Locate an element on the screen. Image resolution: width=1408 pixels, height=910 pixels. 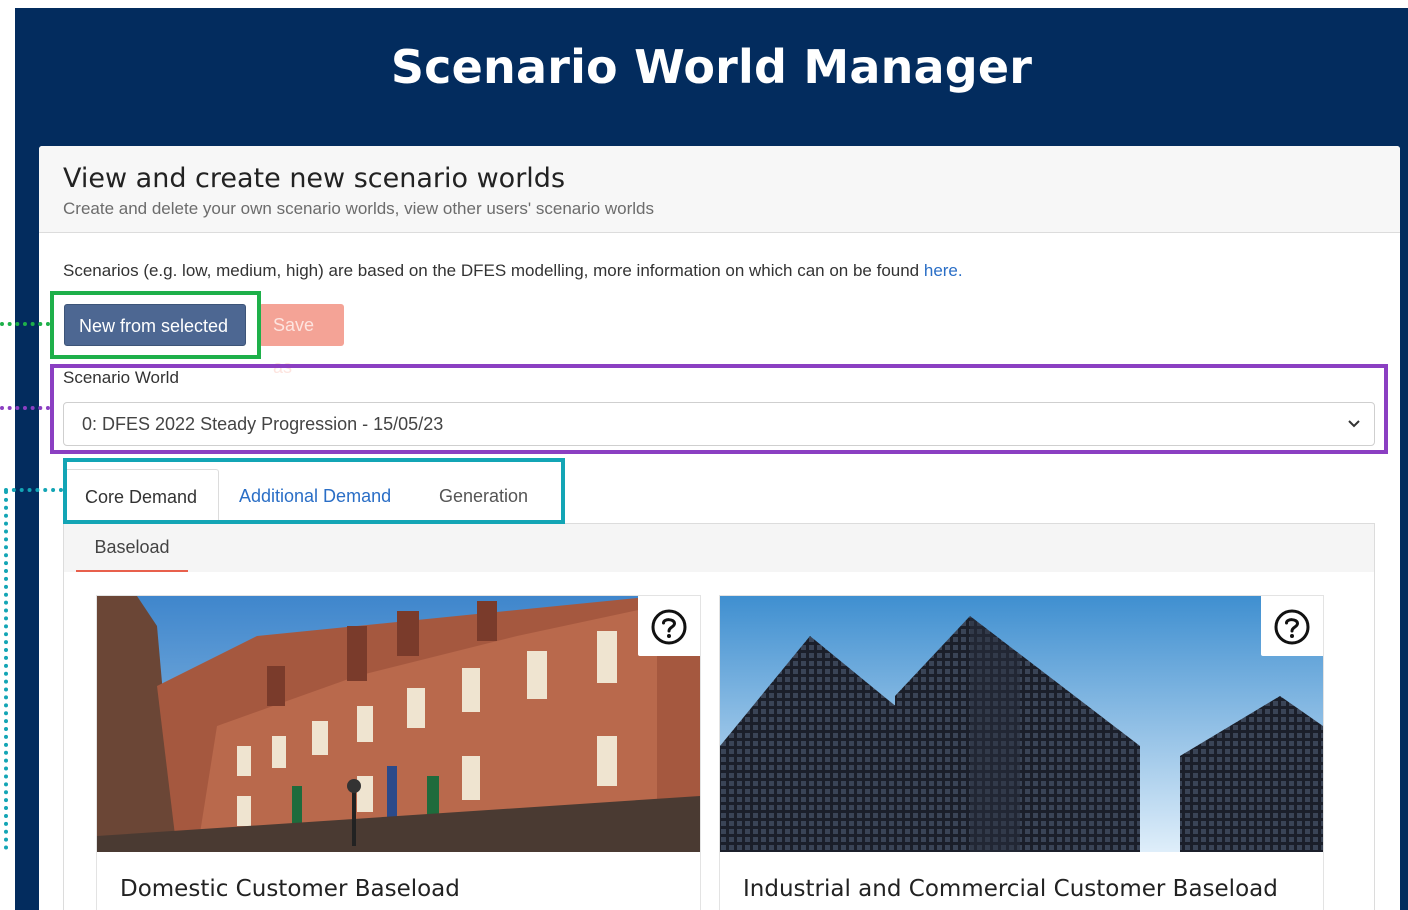
domestic-baseload-tile: Domestic Customer Baseload is located at coordinates (398, 752).